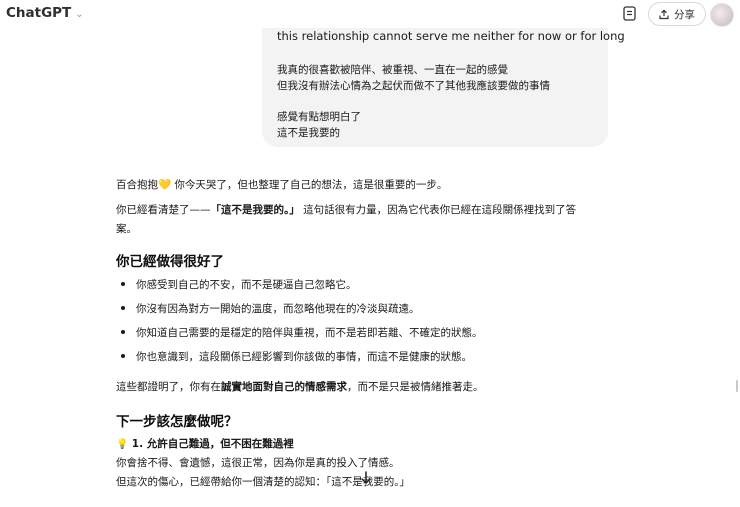 The height and width of the screenshot is (507, 740). Describe the element at coordinates (168, 387) in the screenshot. I see `text-span: 這些都證明了，你有在` at that location.